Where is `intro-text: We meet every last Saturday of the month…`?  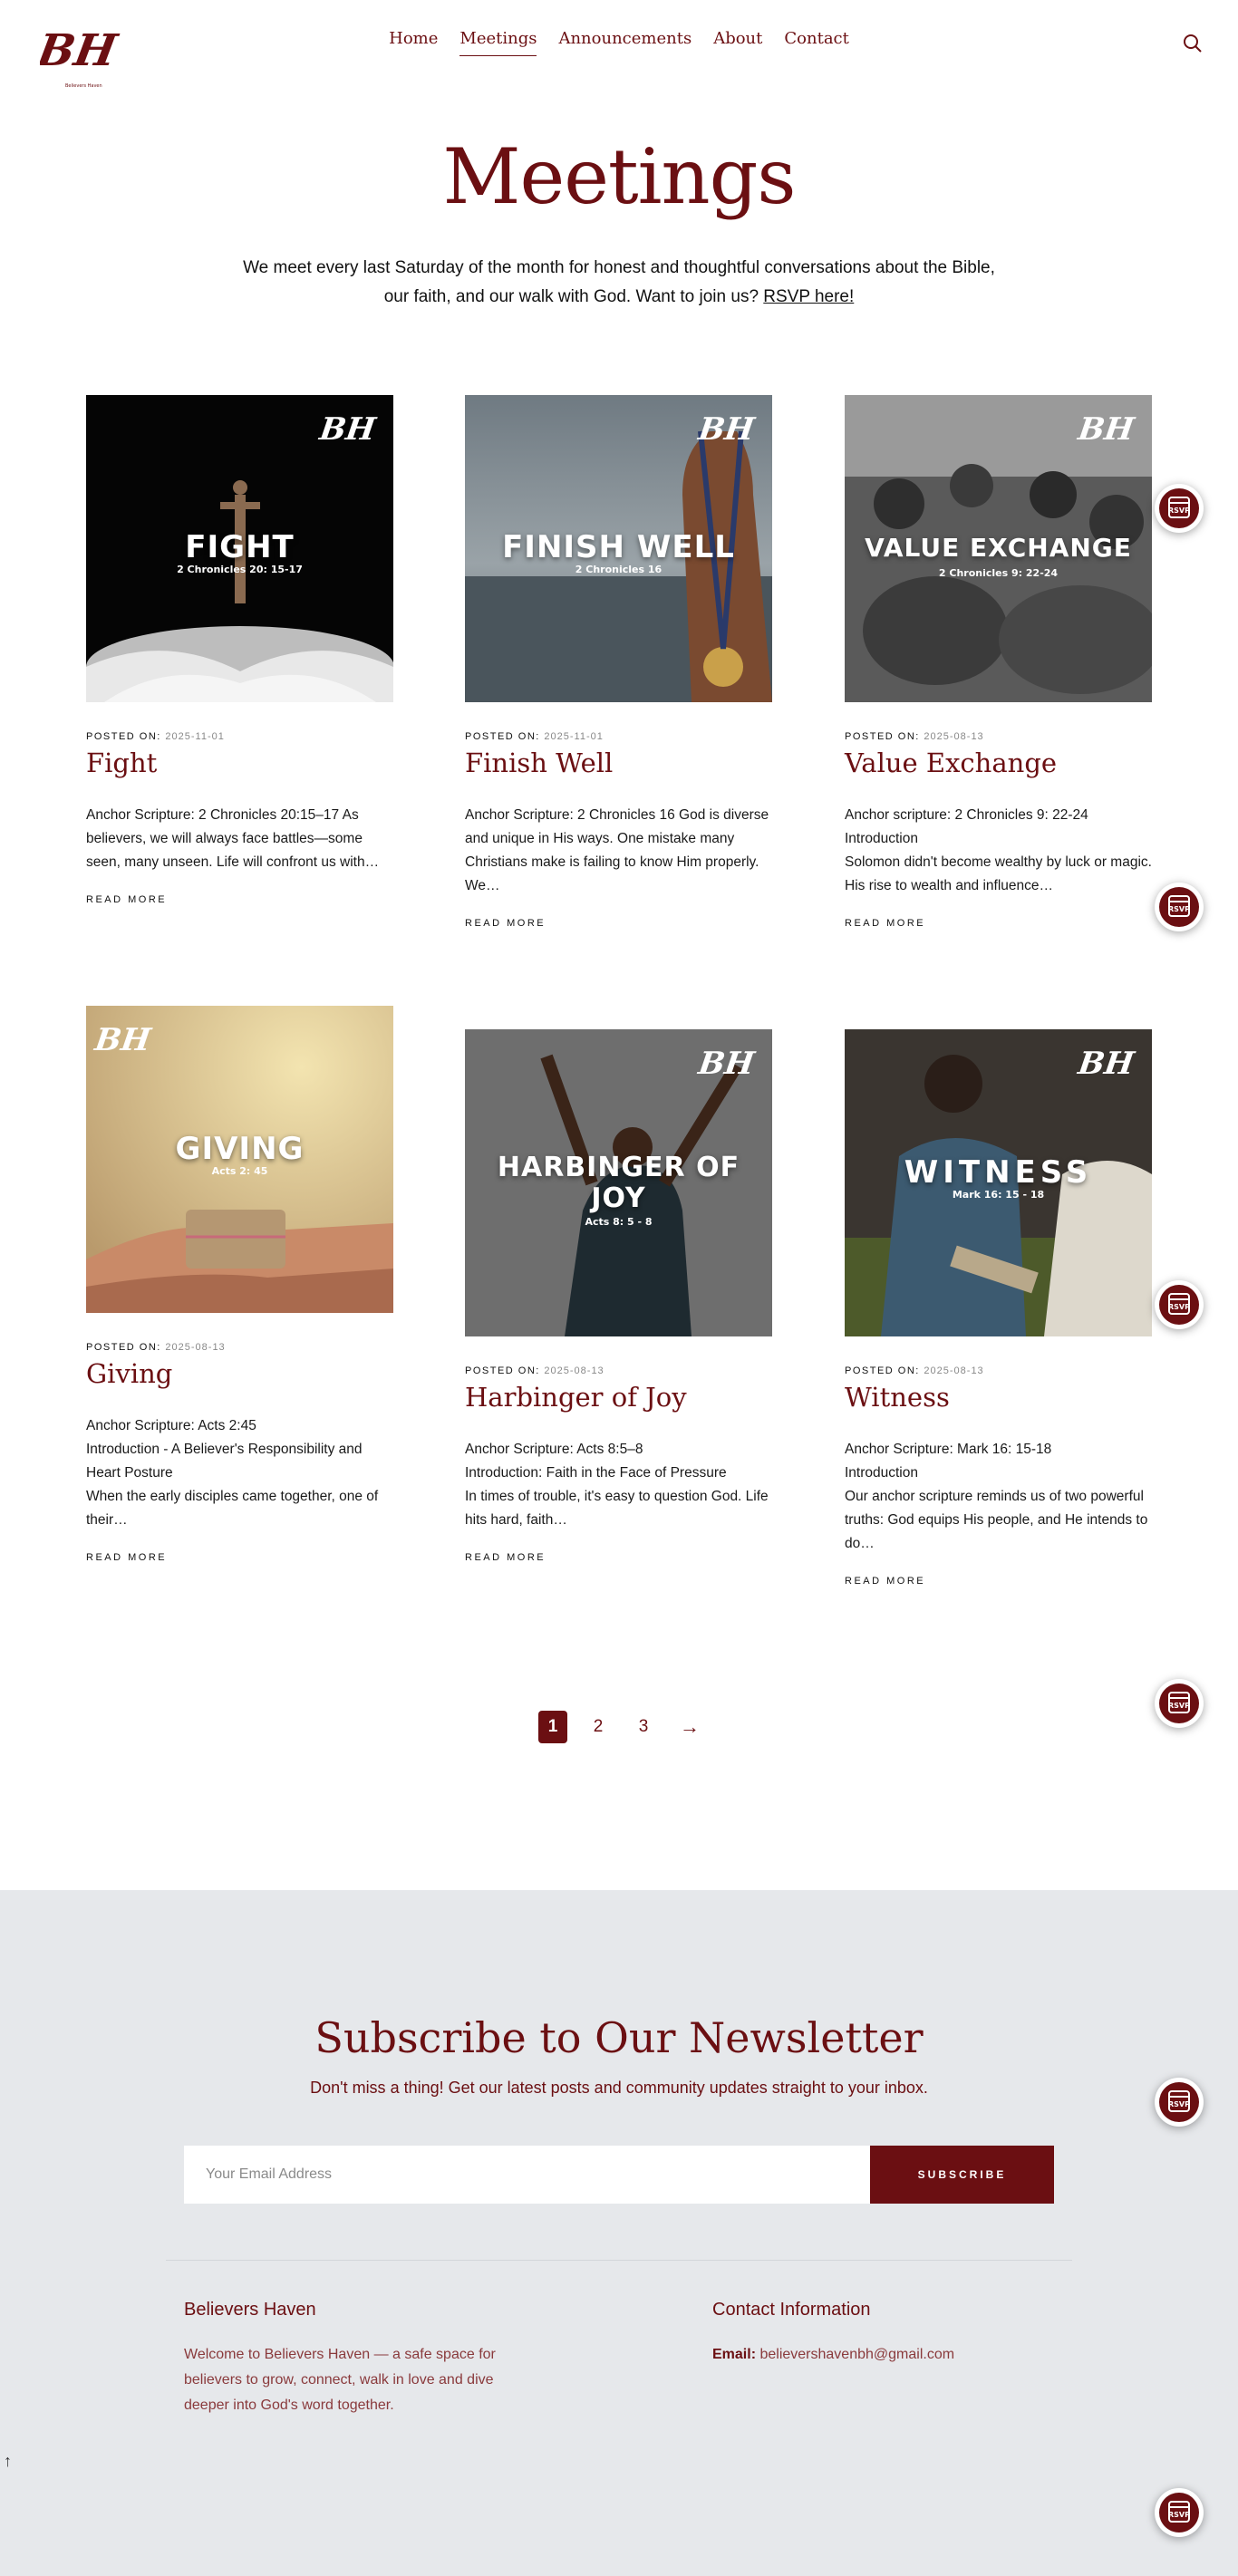
intro-text: We meet every last Saturday of the month… is located at coordinates (619, 283).